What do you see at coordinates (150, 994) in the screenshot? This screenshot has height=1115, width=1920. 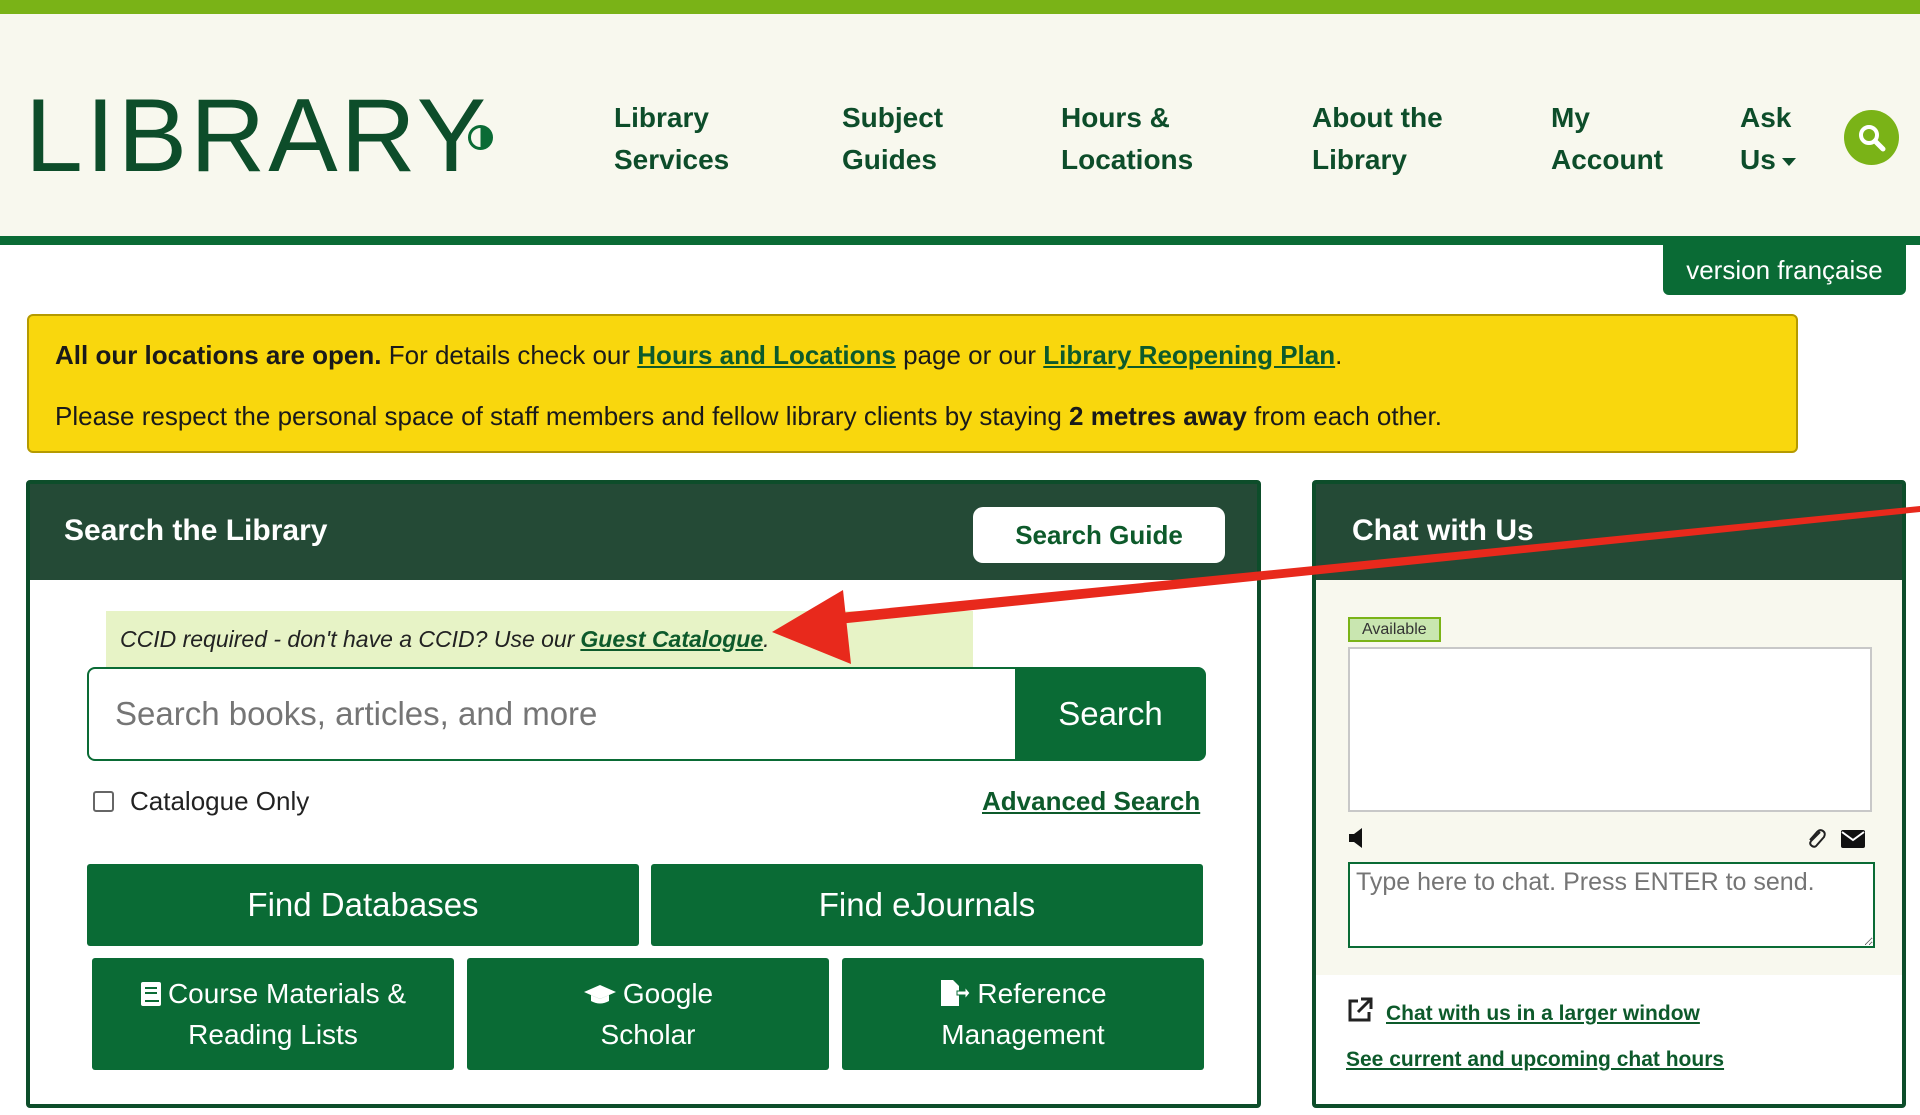 I see `book-icon` at bounding box center [150, 994].